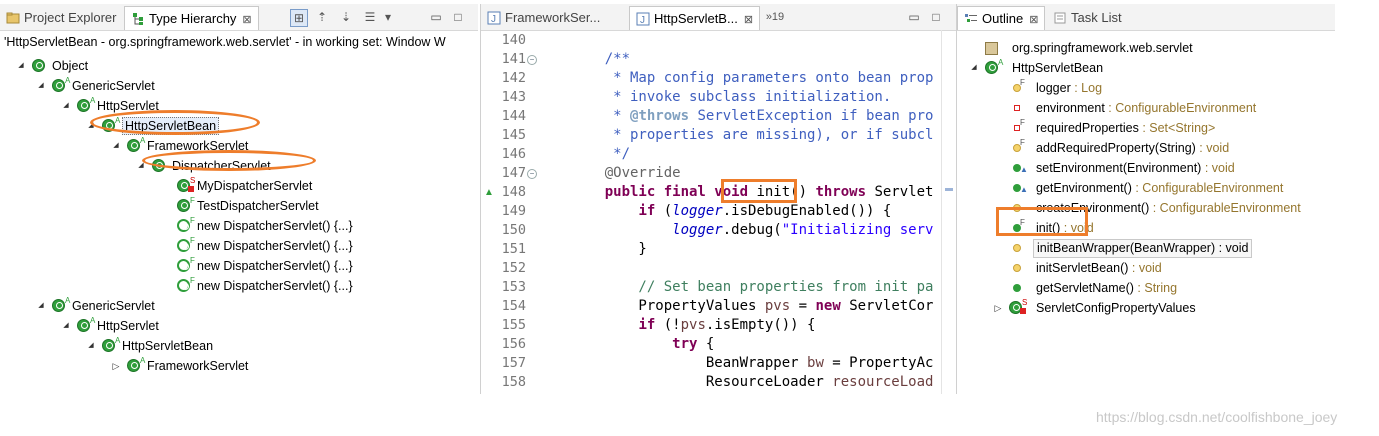 Image resolution: width=1379 pixels, height=436 pixels. I want to click on code-line: BeanWrapper bw = PropertyAc, so click(752, 363).